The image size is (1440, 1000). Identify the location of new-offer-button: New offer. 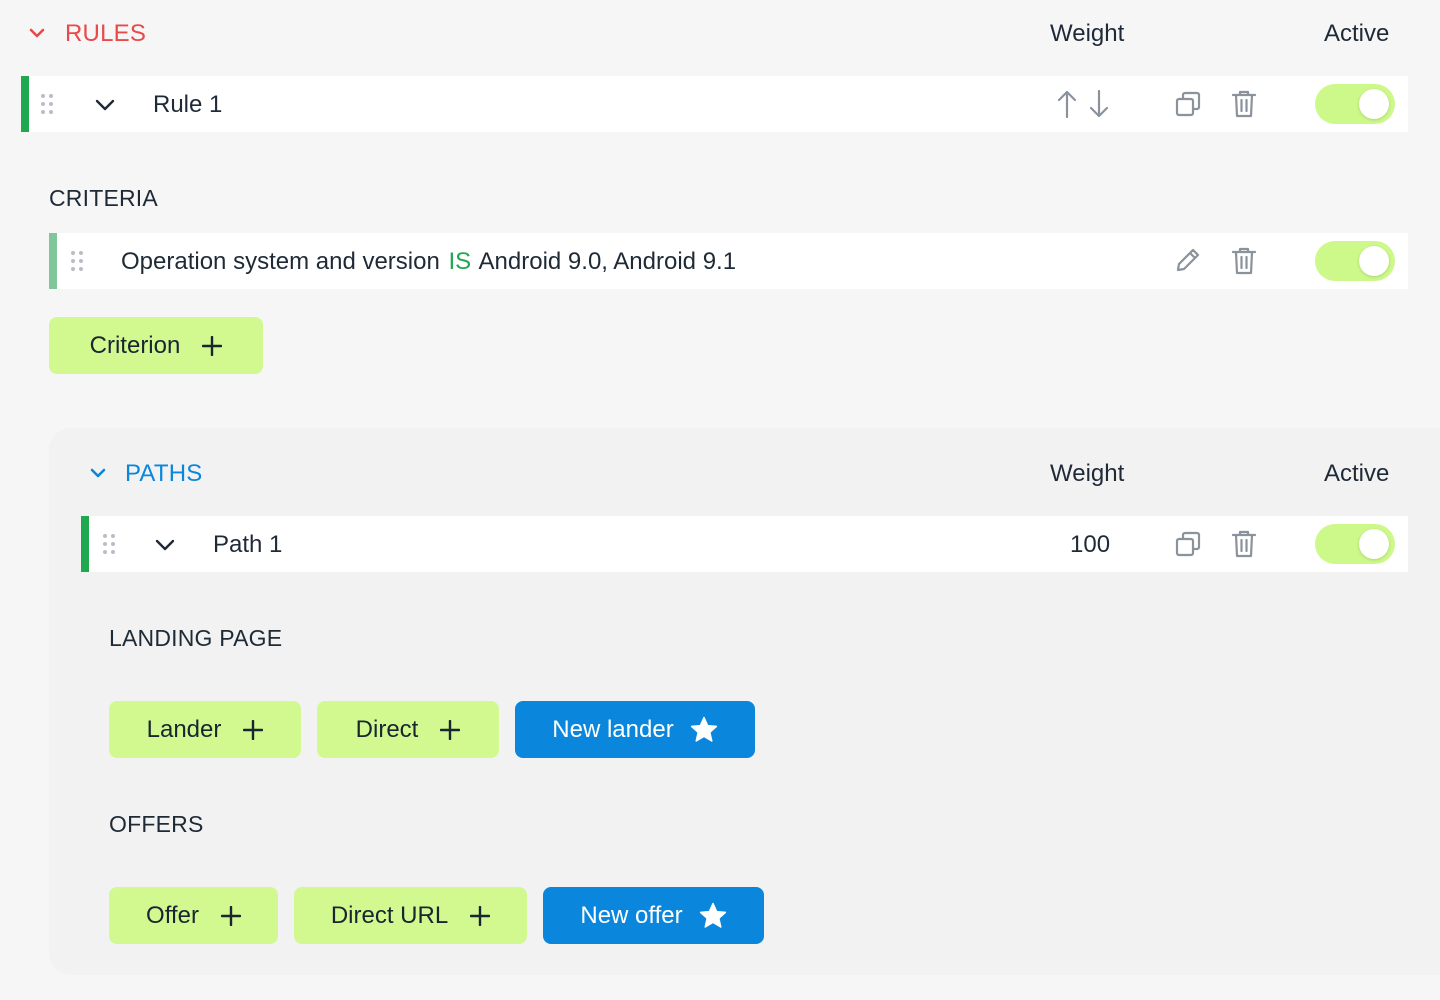
(653, 915).